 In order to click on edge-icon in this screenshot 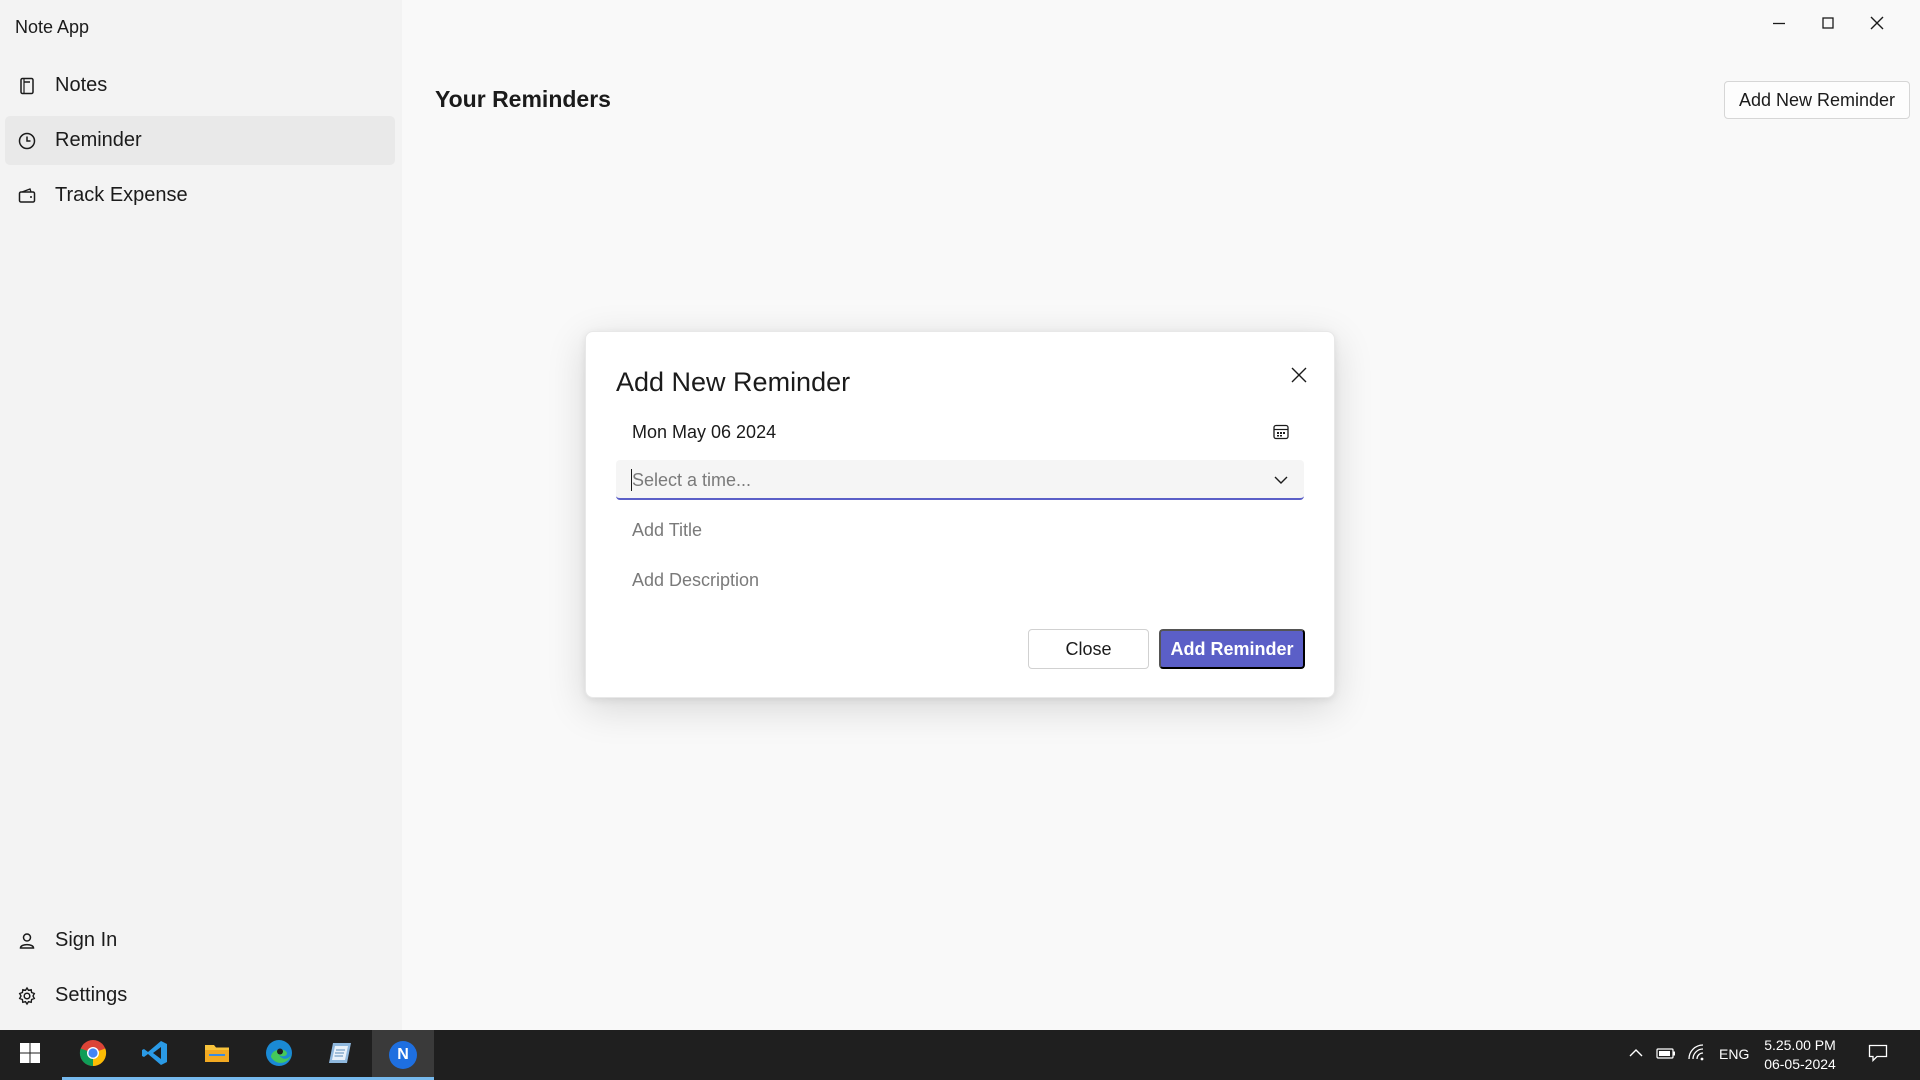, I will do `click(279, 1055)`.